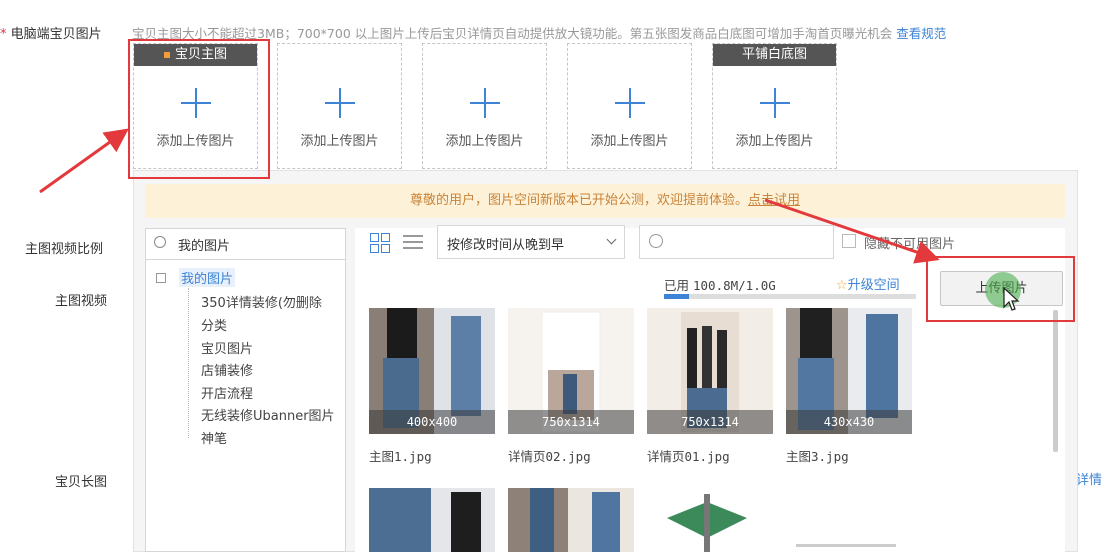 The width and height of the screenshot is (1117, 552). Describe the element at coordinates (84, 161) in the screenshot. I see `arrow-to-main-slot` at that location.